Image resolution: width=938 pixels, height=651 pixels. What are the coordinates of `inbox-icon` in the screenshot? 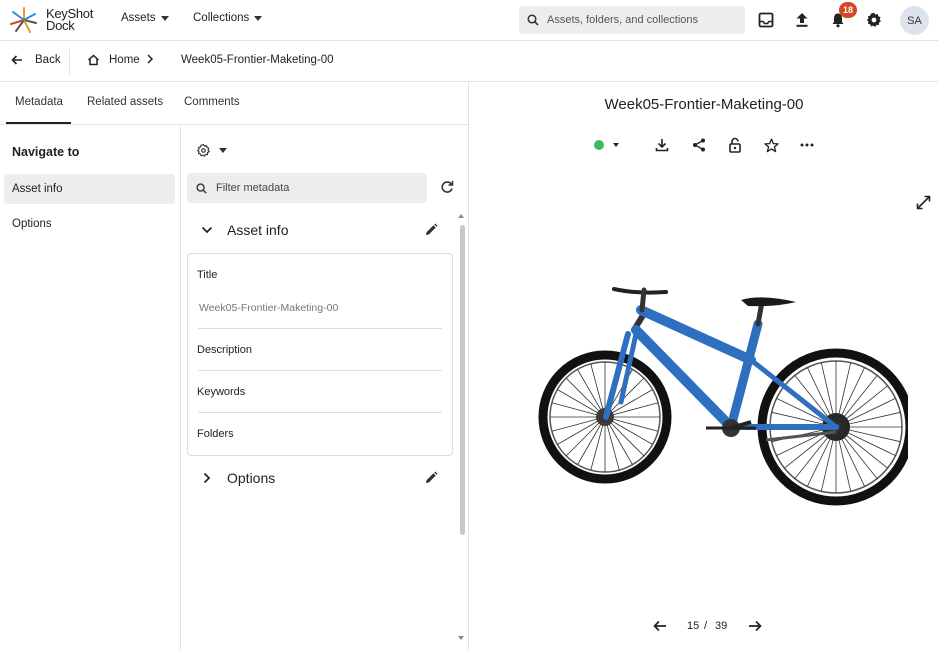 It's located at (766, 20).